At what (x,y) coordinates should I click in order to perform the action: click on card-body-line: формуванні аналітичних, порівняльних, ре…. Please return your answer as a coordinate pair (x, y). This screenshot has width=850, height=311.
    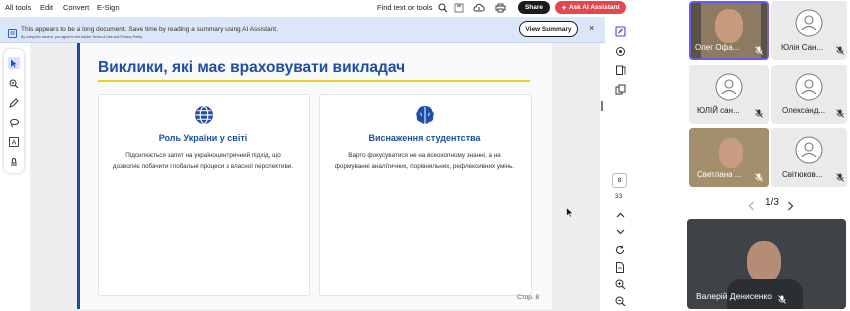
    Looking at the image, I should click on (424, 166).